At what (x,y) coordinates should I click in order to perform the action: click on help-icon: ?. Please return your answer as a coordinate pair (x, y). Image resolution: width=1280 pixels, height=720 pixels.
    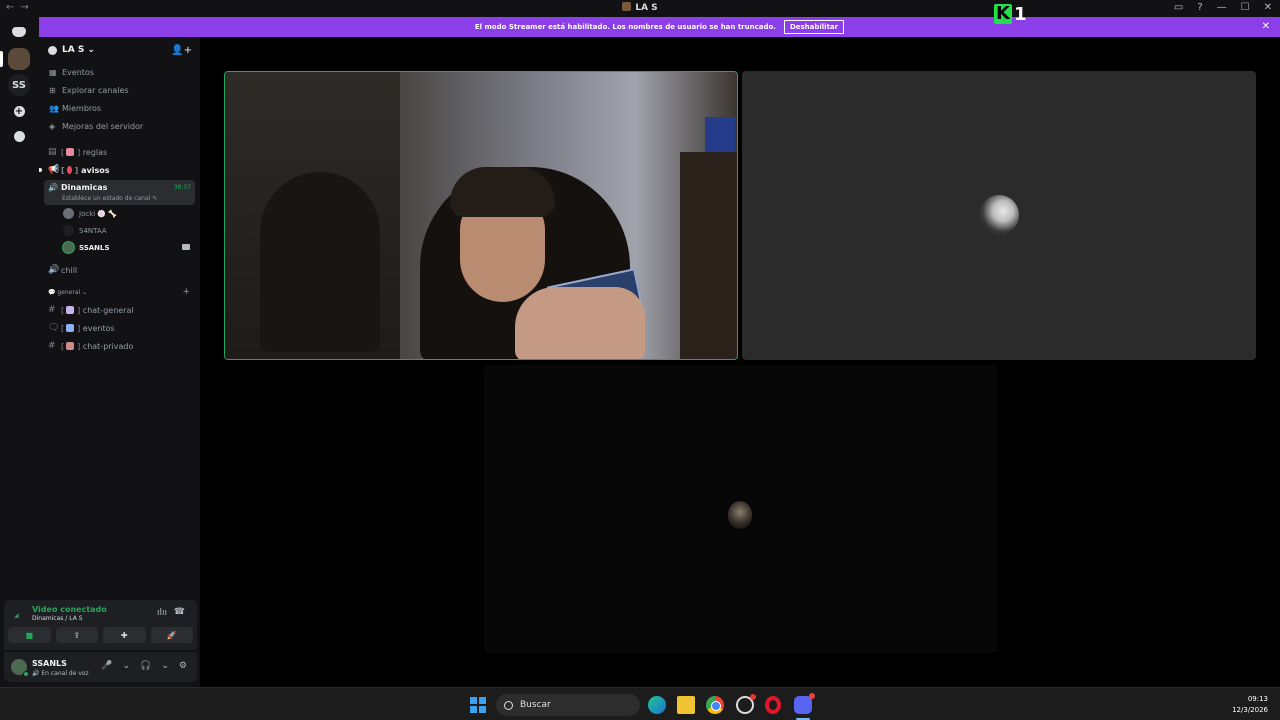
    Looking at the image, I should click on (1199, 7).